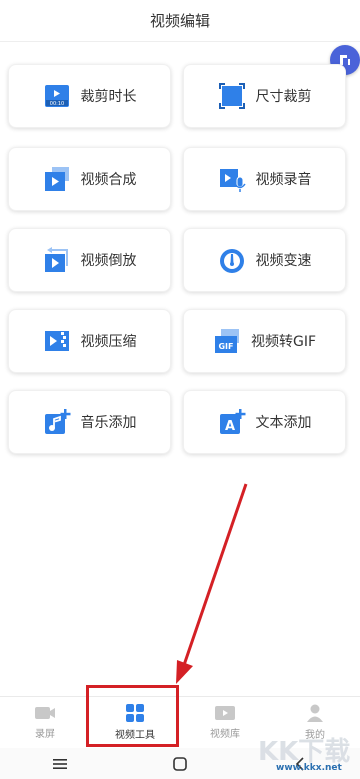  I want to click on svg-text: A, so click(229, 426).